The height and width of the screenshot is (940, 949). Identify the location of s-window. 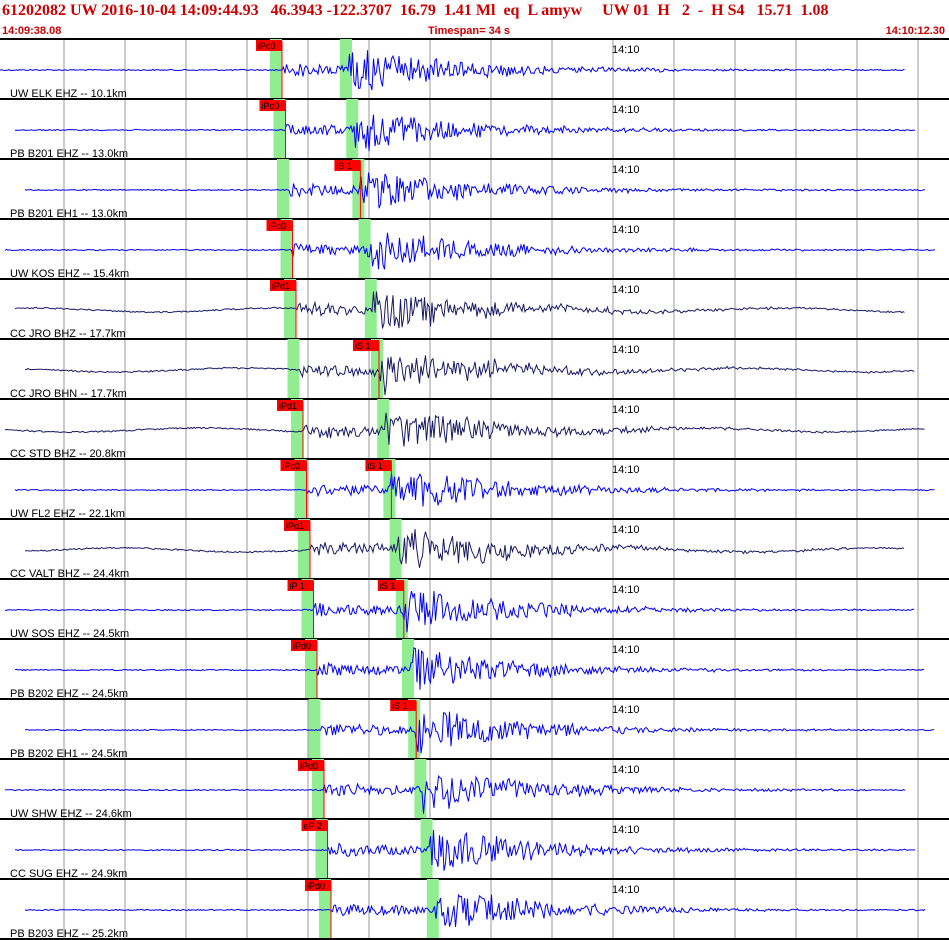
(420, 789).